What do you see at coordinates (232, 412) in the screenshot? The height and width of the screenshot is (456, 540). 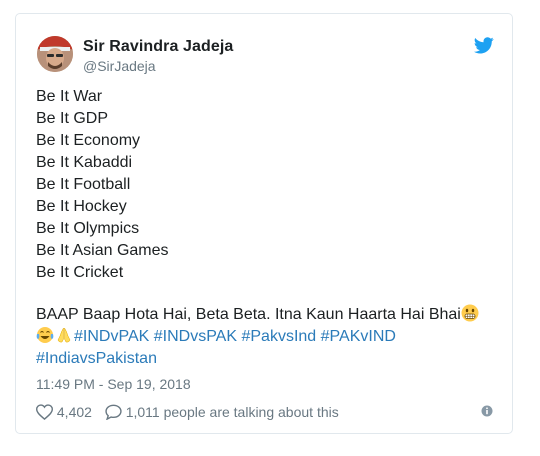 I see `talking-count: 1,011 people are talking about this` at bounding box center [232, 412].